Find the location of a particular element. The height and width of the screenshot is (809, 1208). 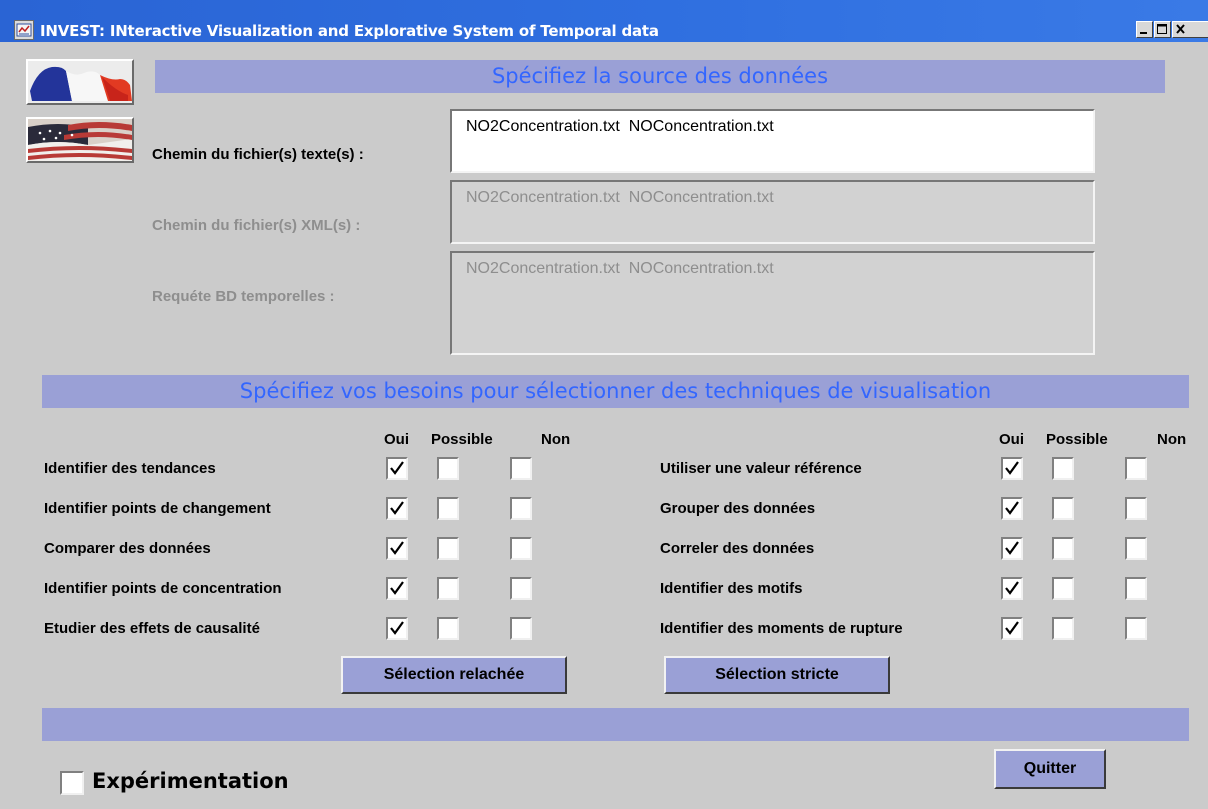

app-icon is located at coordinates (24, 30).